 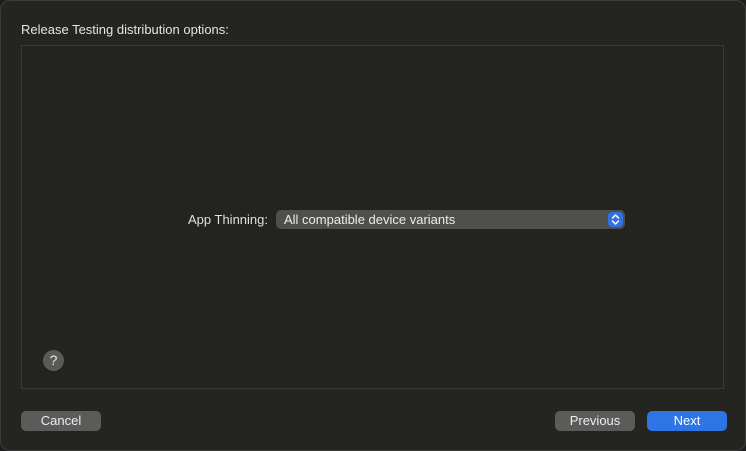 I want to click on cancel-button: Cancel, so click(x=61, y=421).